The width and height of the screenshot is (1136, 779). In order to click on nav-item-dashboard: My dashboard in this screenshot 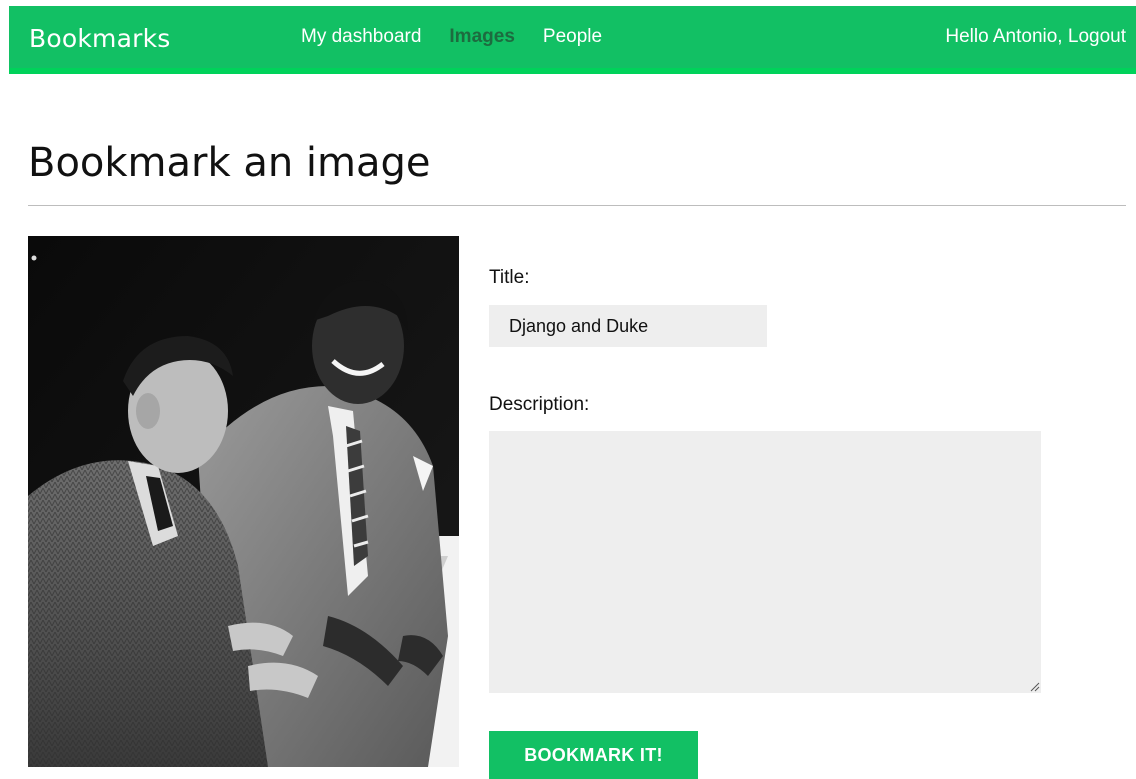, I will do `click(361, 37)`.